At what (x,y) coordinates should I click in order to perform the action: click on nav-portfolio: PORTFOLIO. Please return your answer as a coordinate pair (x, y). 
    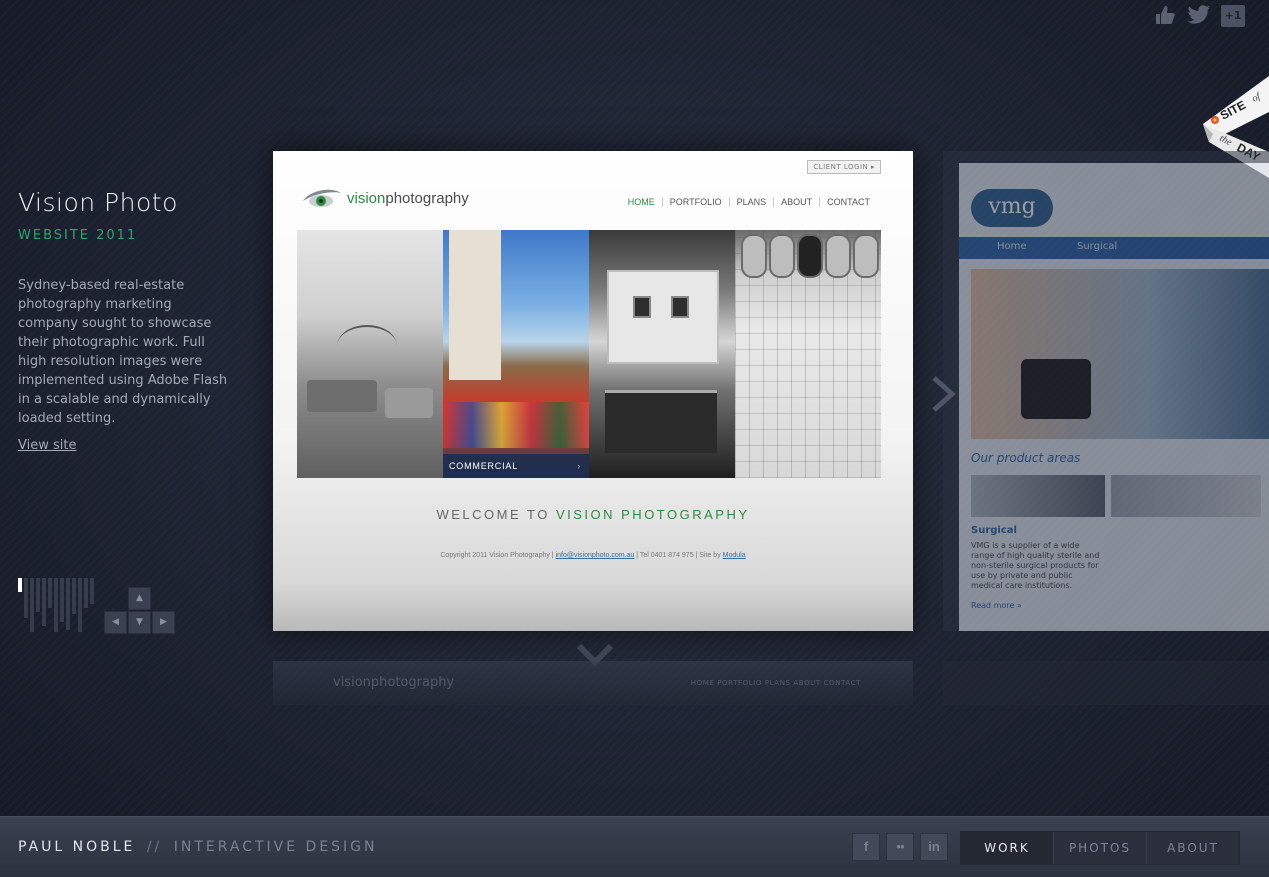
    Looking at the image, I should click on (695, 202).